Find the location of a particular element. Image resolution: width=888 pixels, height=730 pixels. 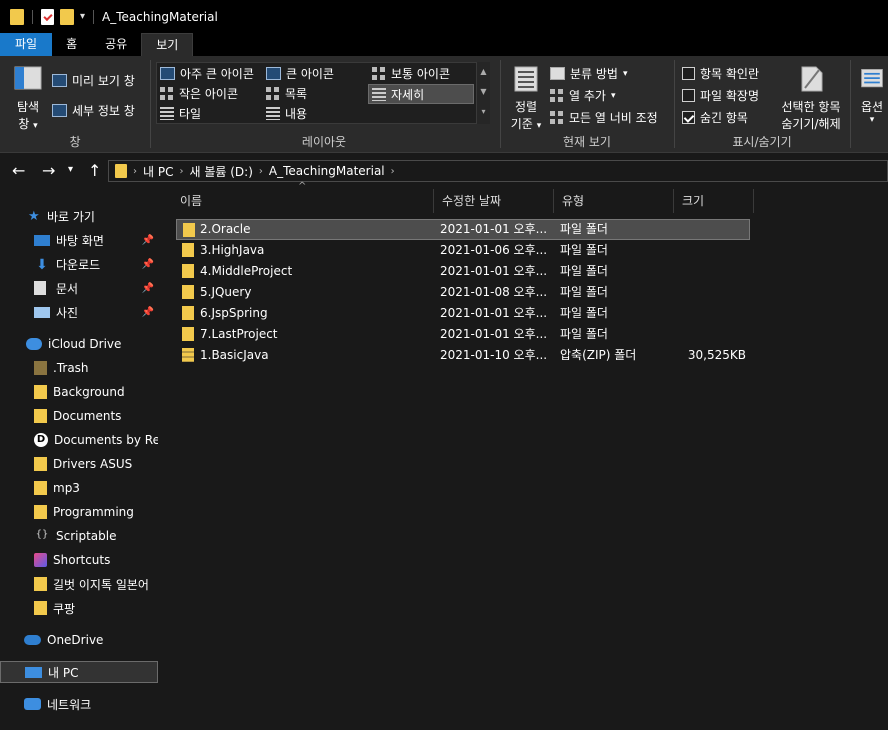

preview-pane-button: 미리 보기 창 is located at coordinates (93, 80).